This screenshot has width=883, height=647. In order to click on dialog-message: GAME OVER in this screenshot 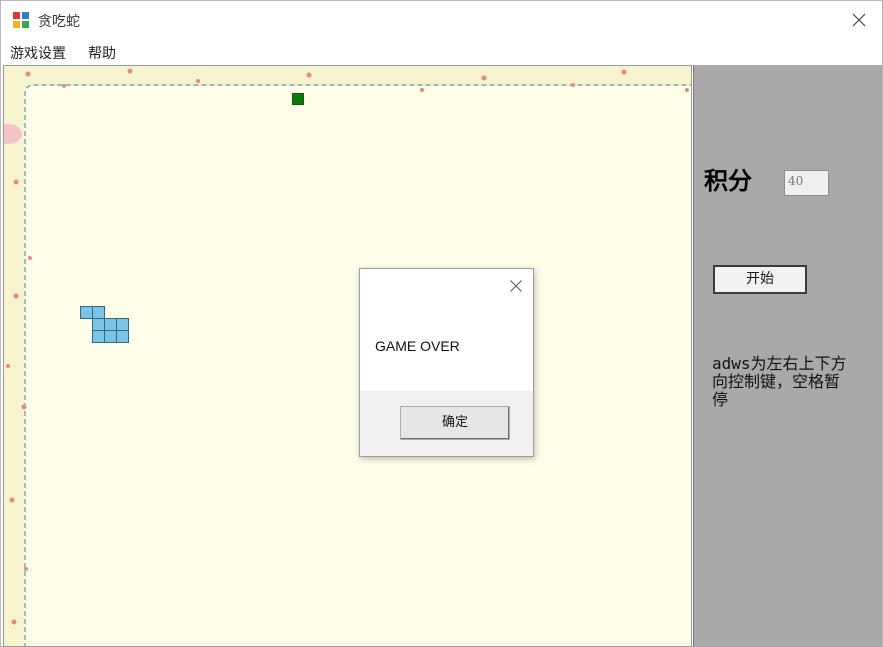, I will do `click(417, 346)`.